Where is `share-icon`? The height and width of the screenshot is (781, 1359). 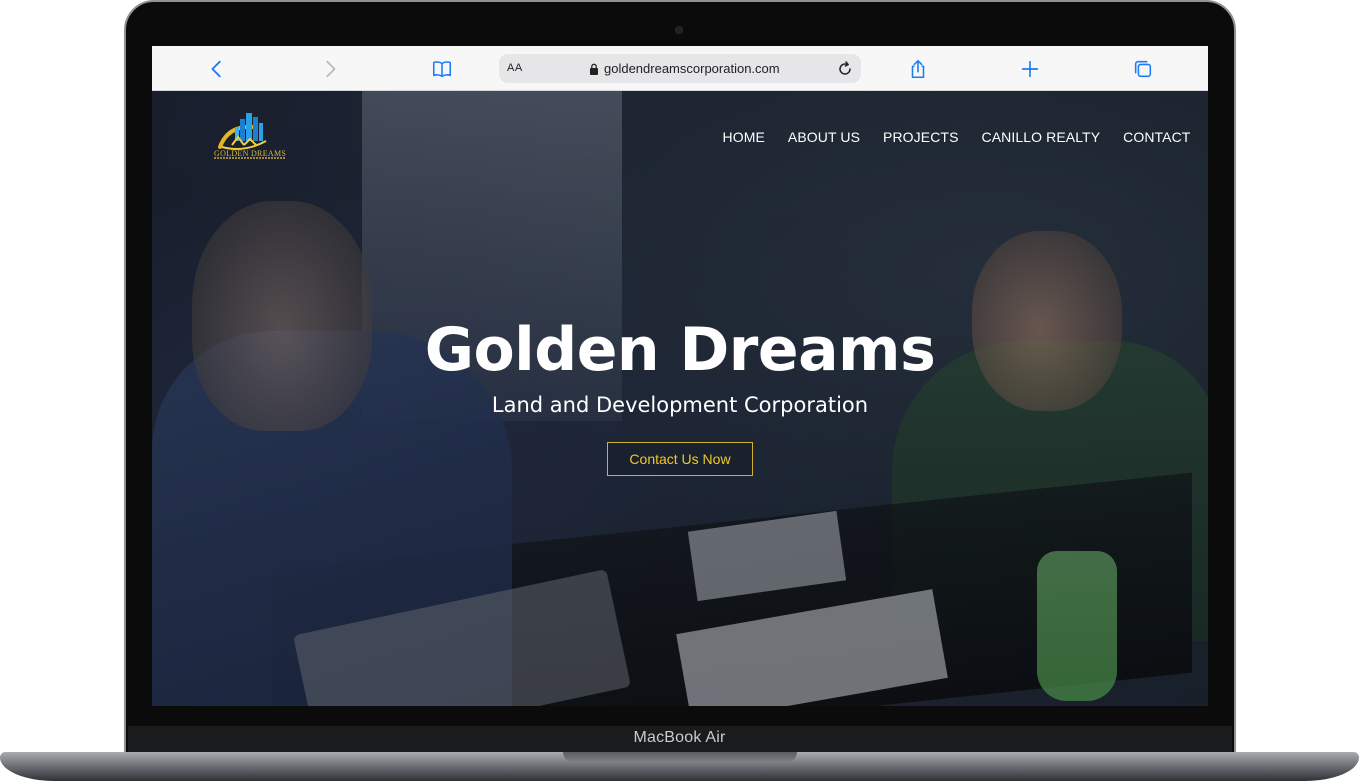
share-icon is located at coordinates (918, 69).